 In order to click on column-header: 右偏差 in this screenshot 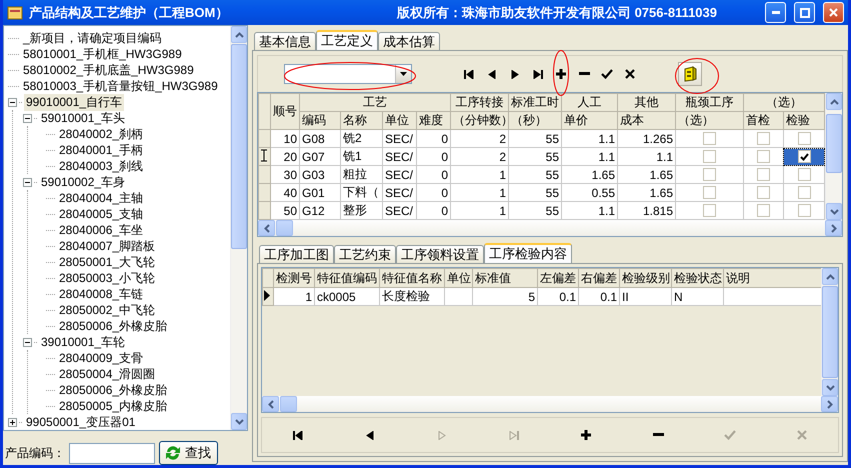, I will do `click(599, 278)`.